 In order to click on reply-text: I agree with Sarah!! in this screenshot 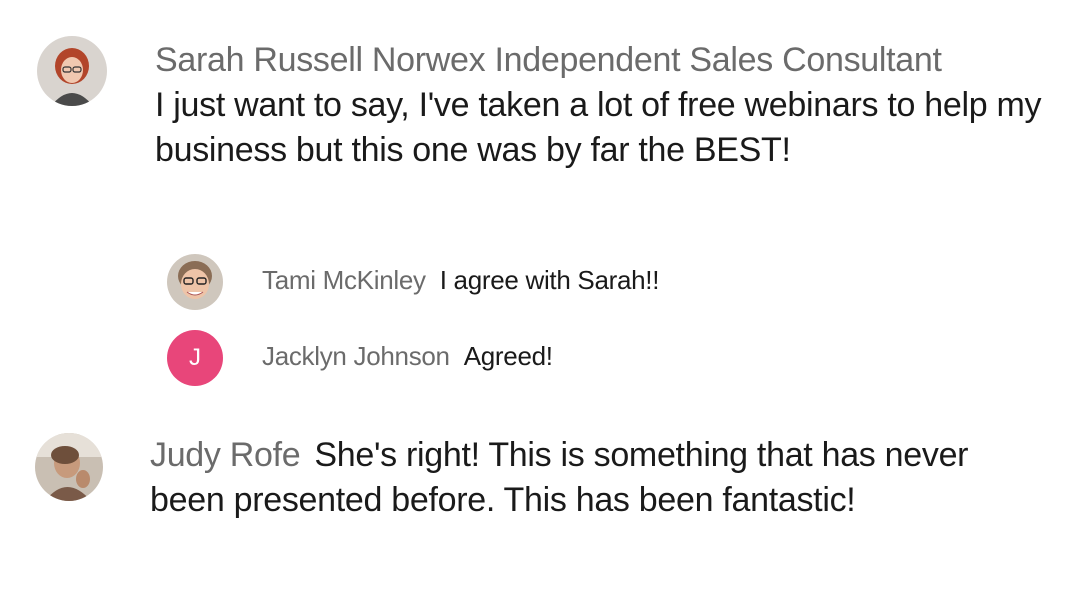, I will do `click(549, 280)`.